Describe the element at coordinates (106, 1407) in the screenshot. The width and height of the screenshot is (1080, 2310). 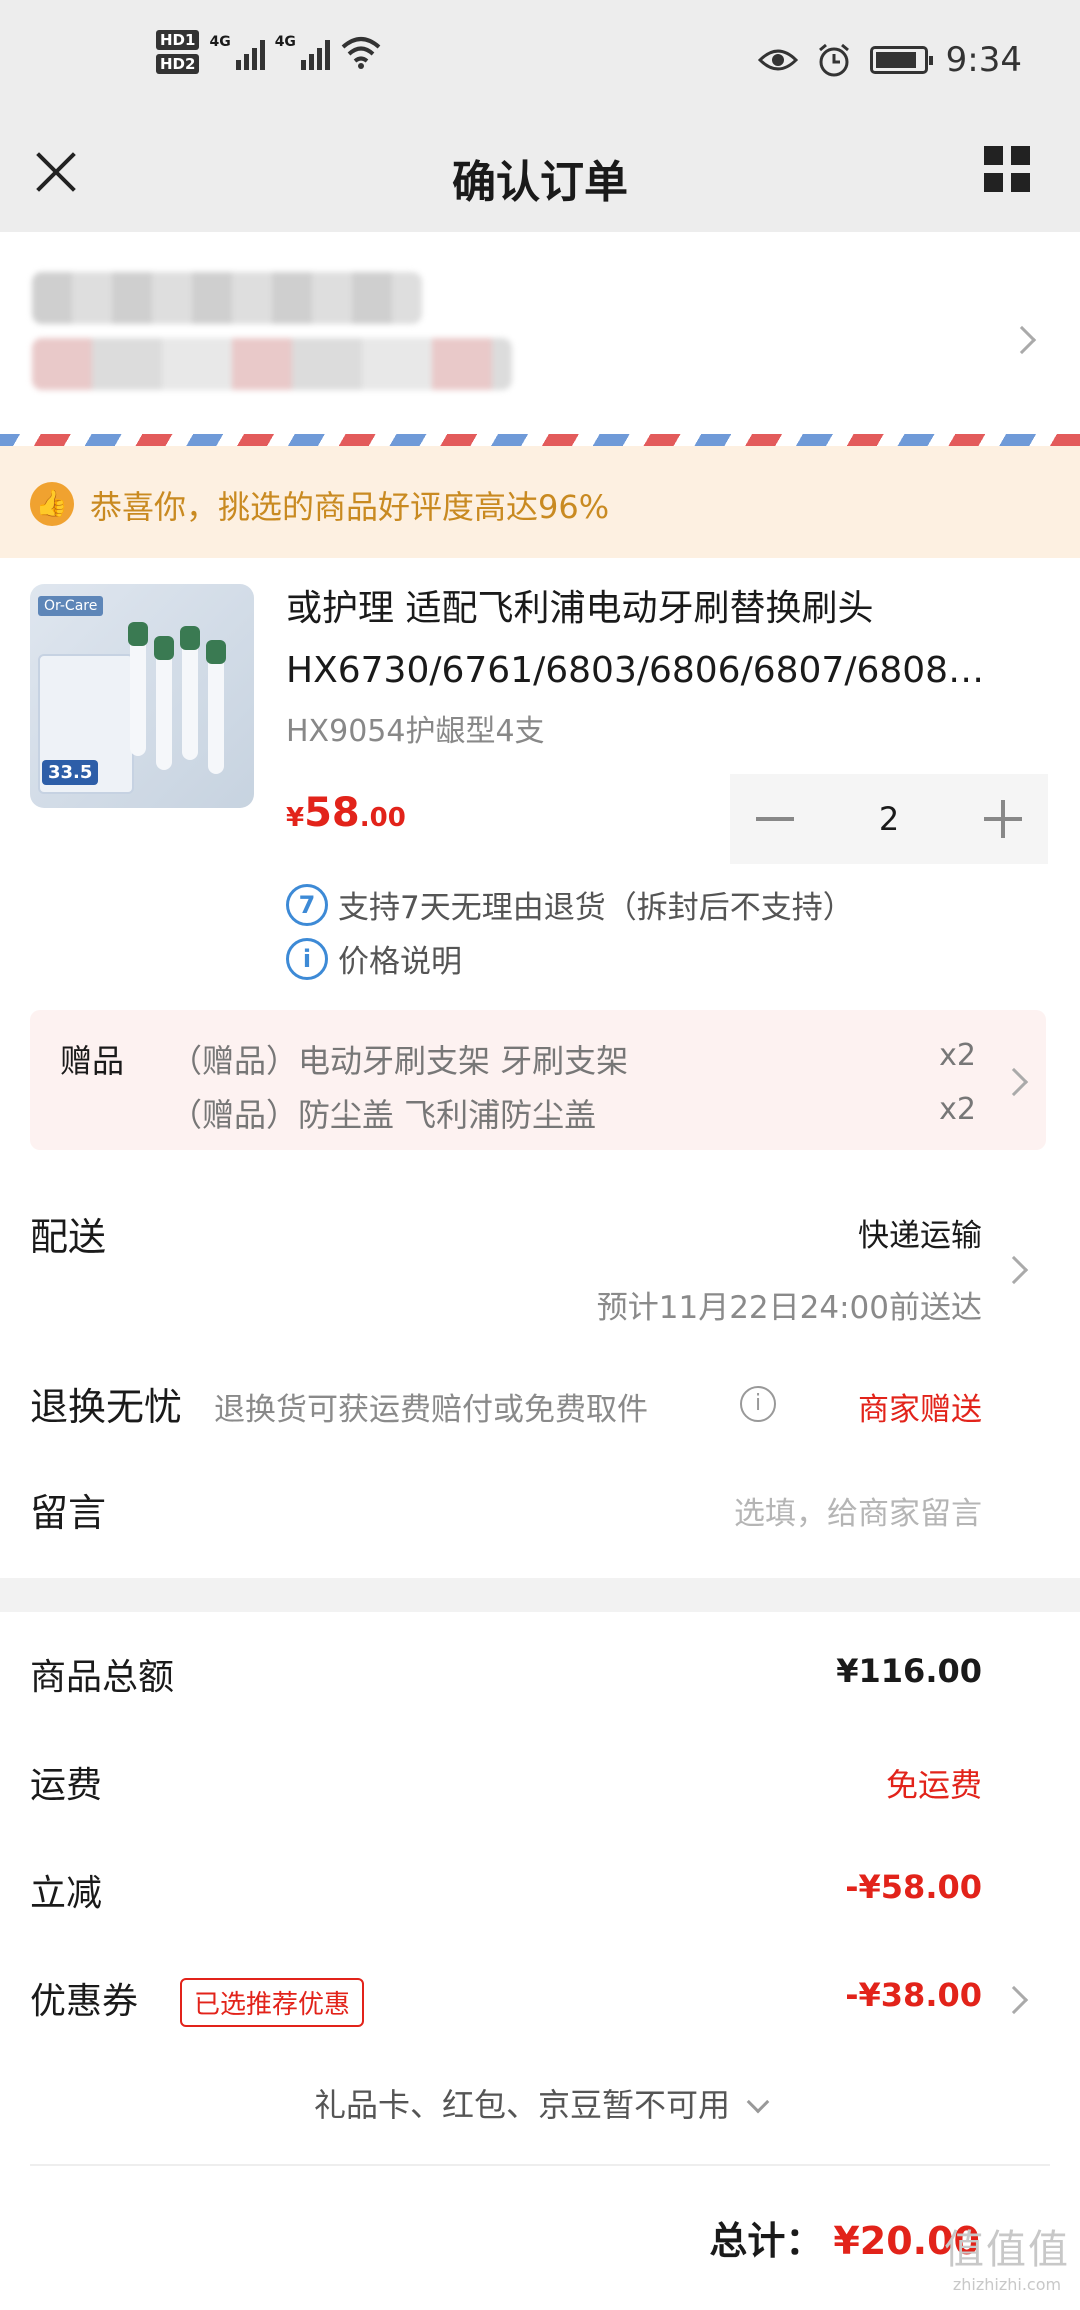
I see `returns-label: 退换无忧` at that location.